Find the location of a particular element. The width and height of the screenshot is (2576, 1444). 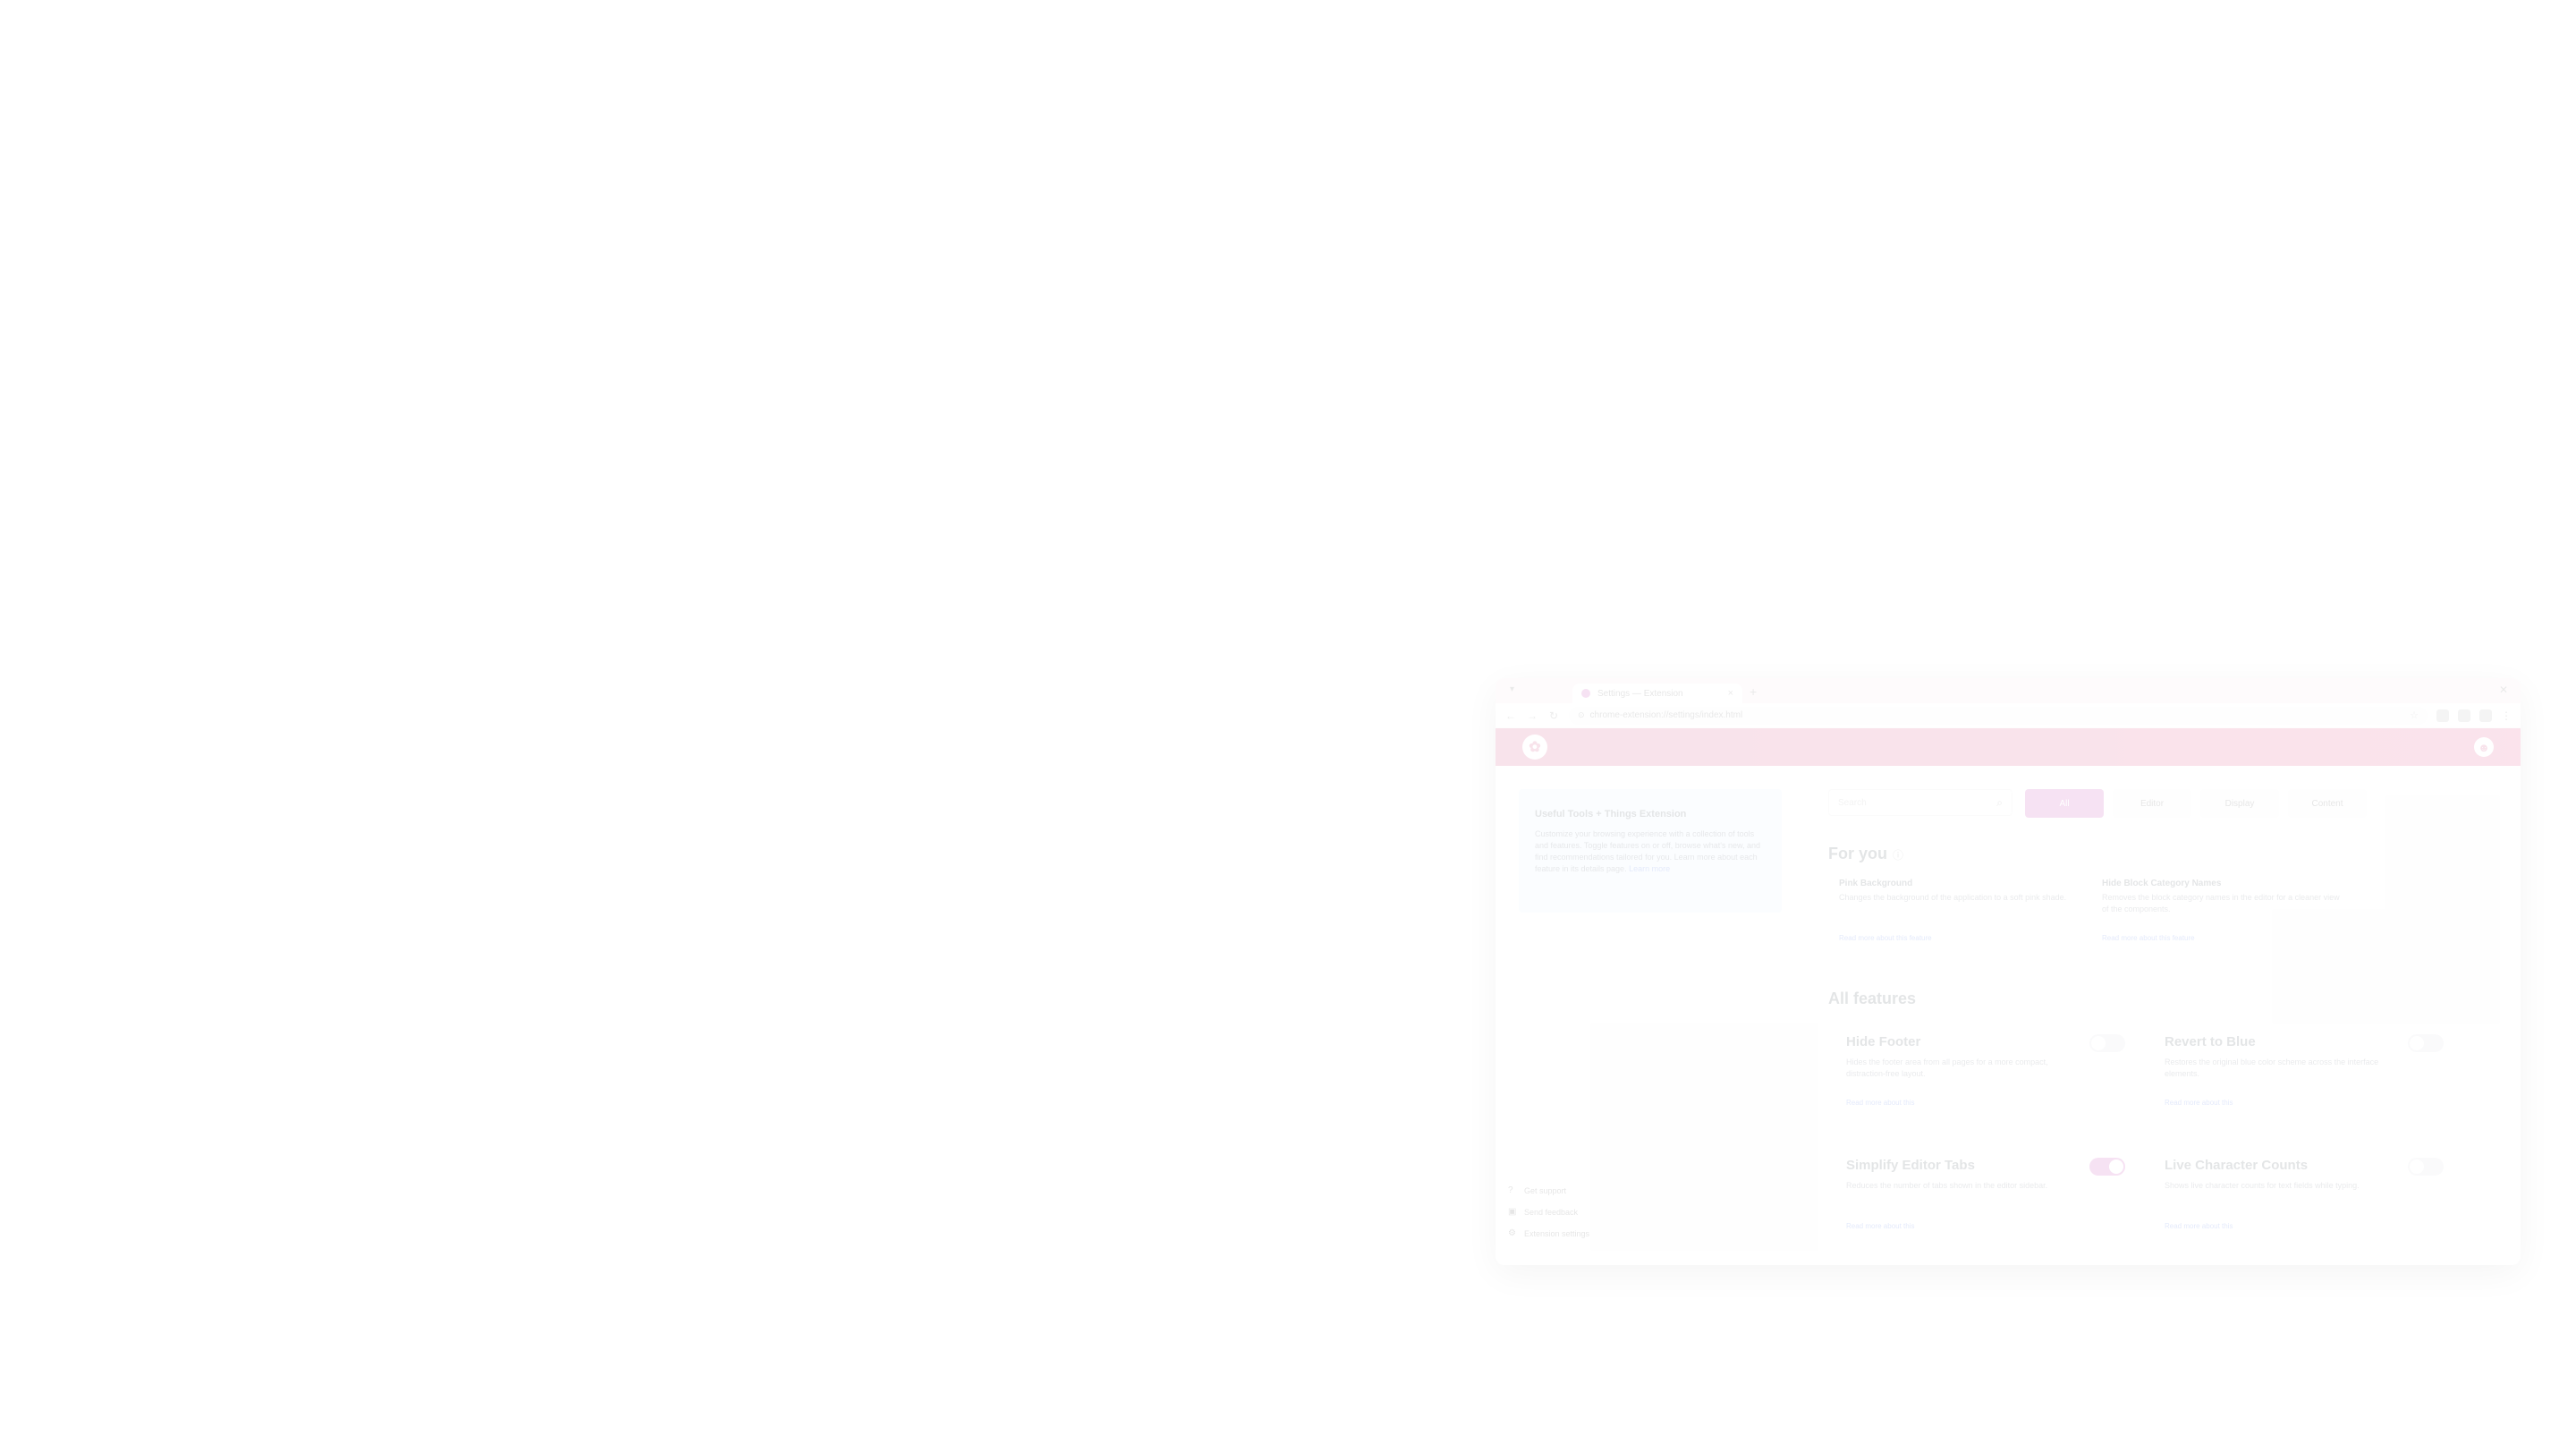

filter-editor-button: Editor is located at coordinates (2152, 803).